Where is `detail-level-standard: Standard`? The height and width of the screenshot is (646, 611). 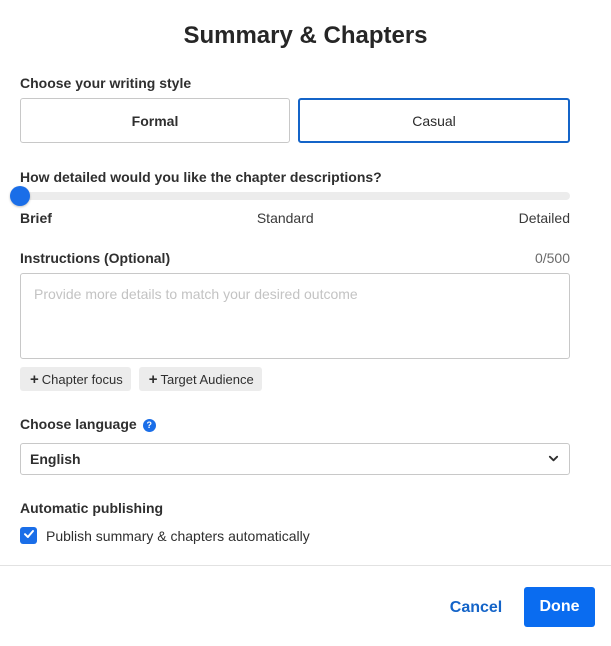
detail-level-standard: Standard is located at coordinates (285, 218).